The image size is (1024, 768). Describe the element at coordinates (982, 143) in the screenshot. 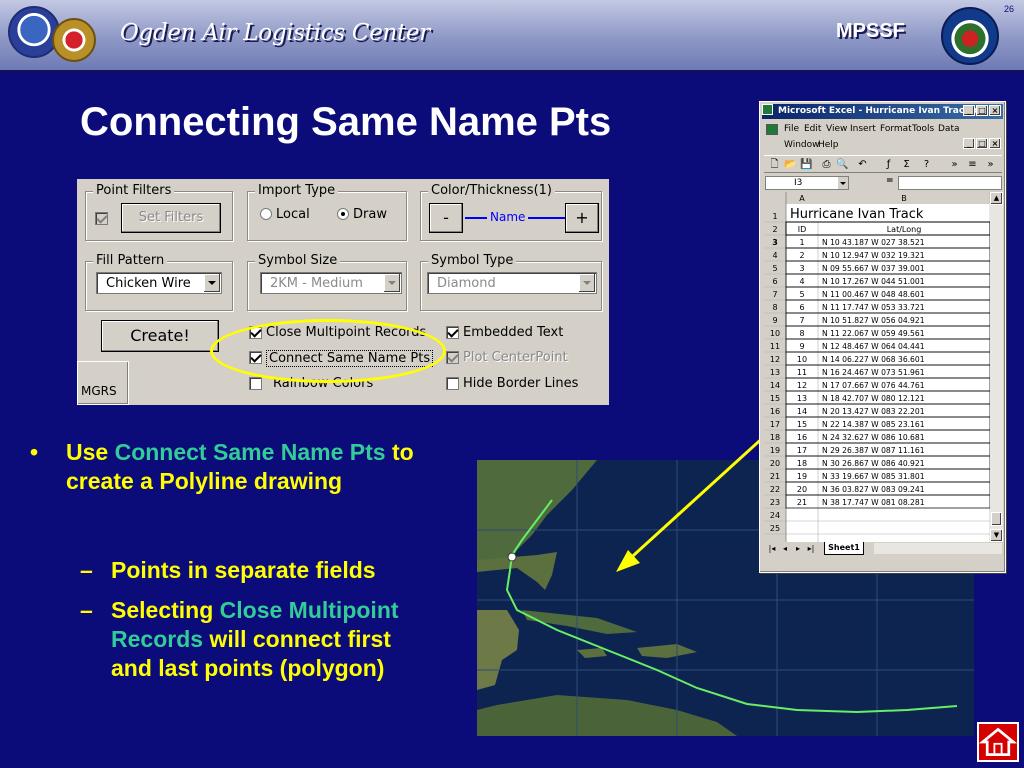

I see `doc-restore-icon: □` at that location.